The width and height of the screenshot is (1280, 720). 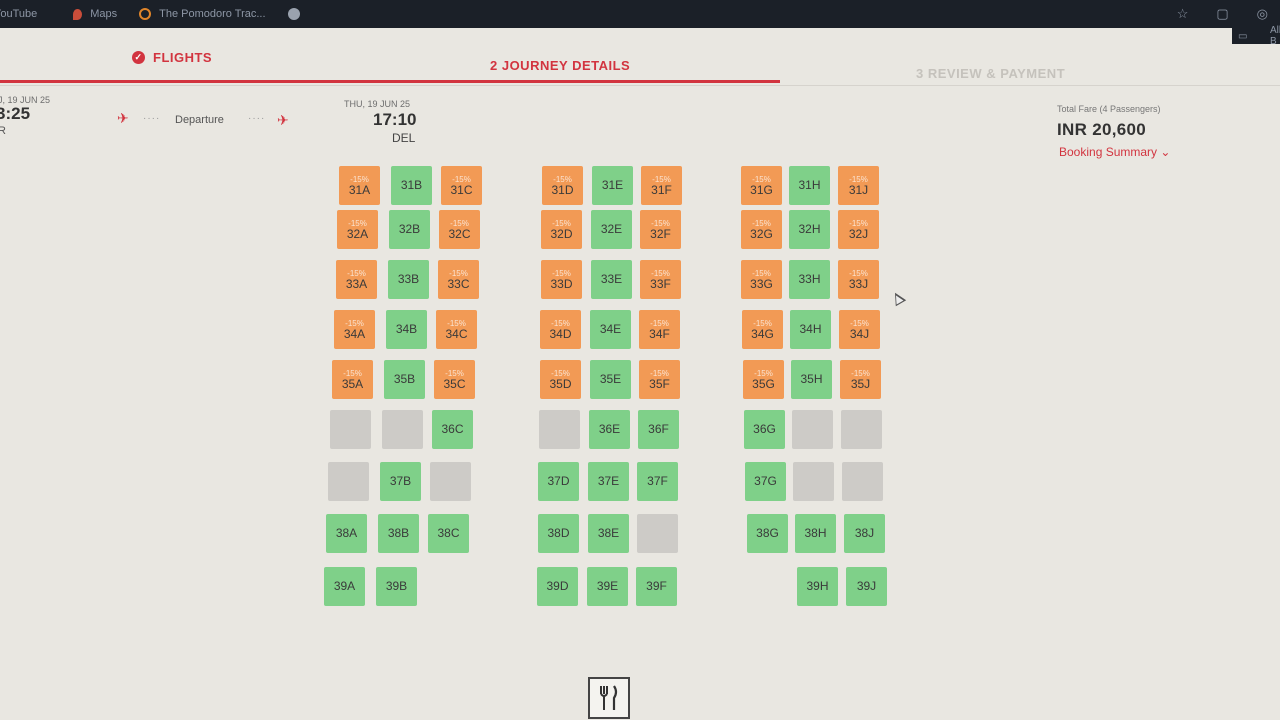 I want to click on seat-34e: 34E, so click(x=610, y=329).